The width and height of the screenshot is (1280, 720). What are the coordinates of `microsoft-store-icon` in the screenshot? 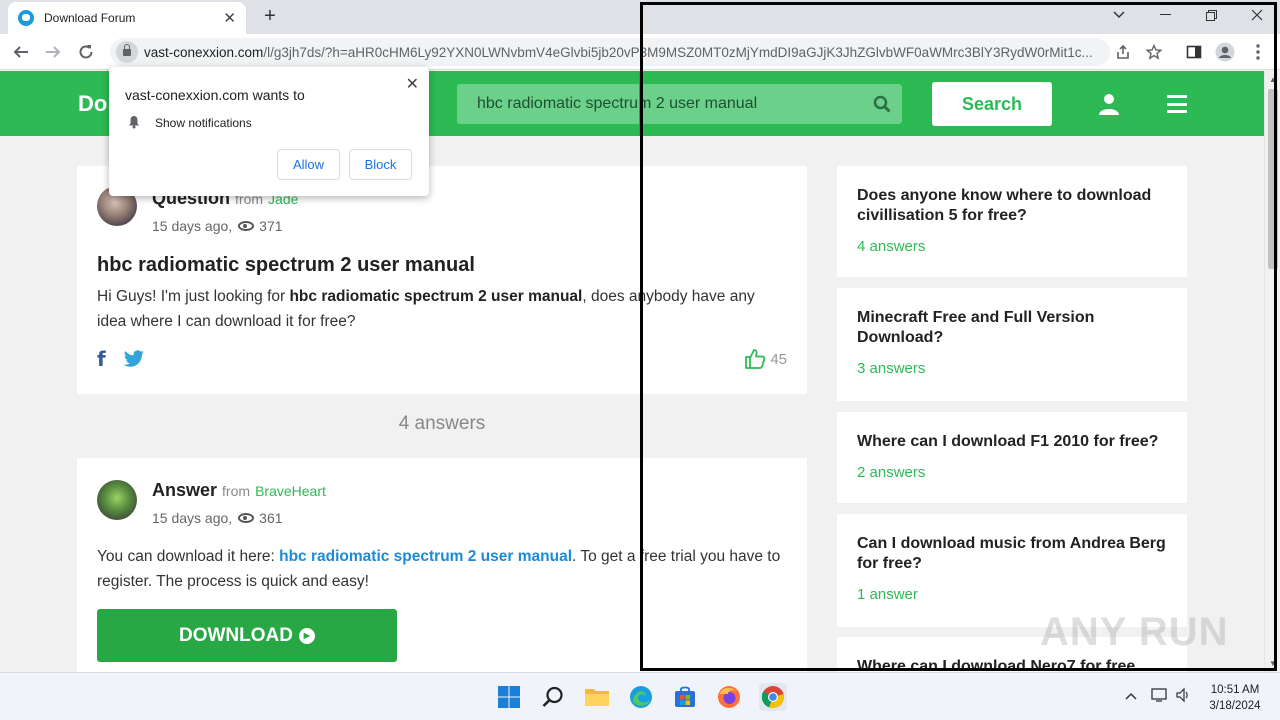 It's located at (685, 697).